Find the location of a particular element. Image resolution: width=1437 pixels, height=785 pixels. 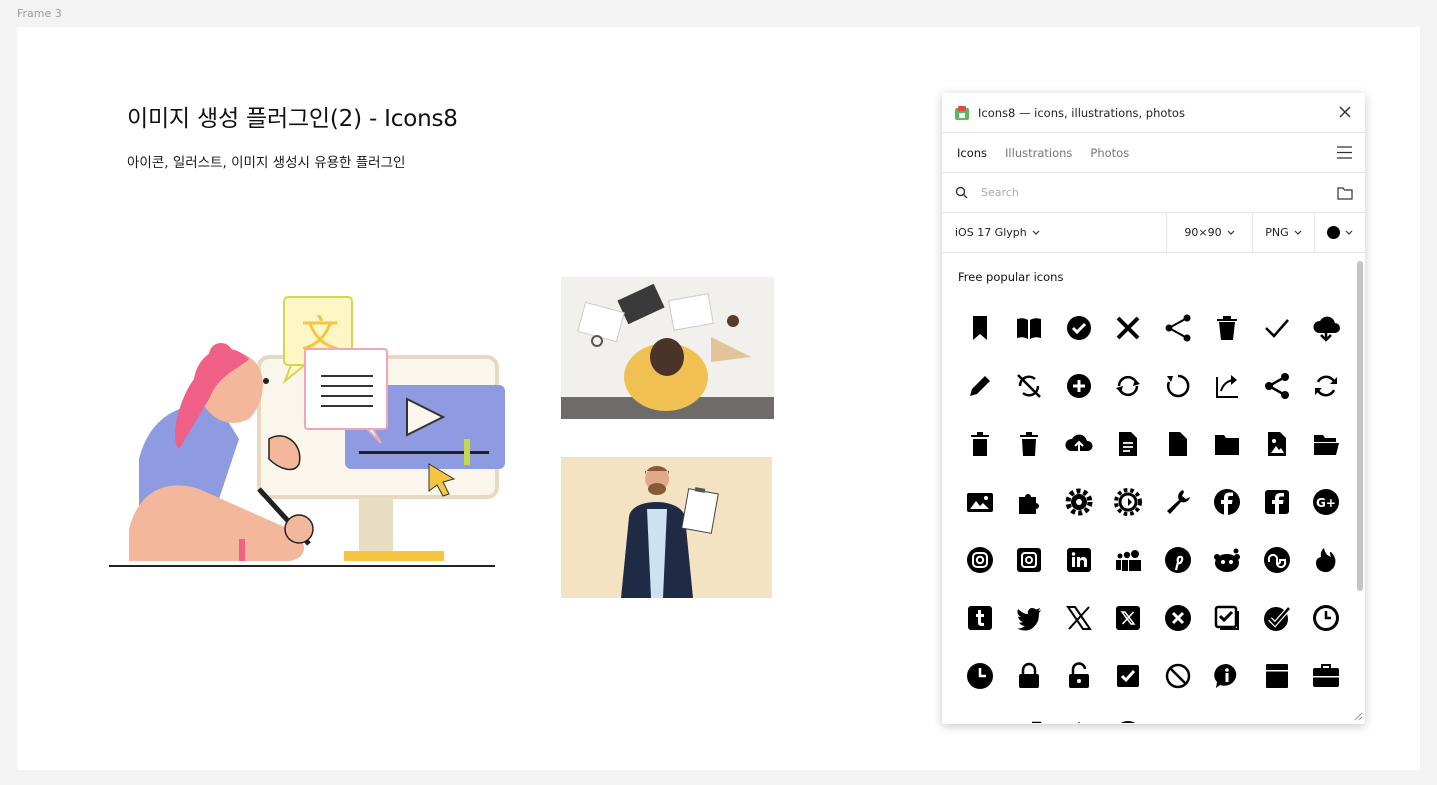

instagram-icon is located at coordinates (979, 560).